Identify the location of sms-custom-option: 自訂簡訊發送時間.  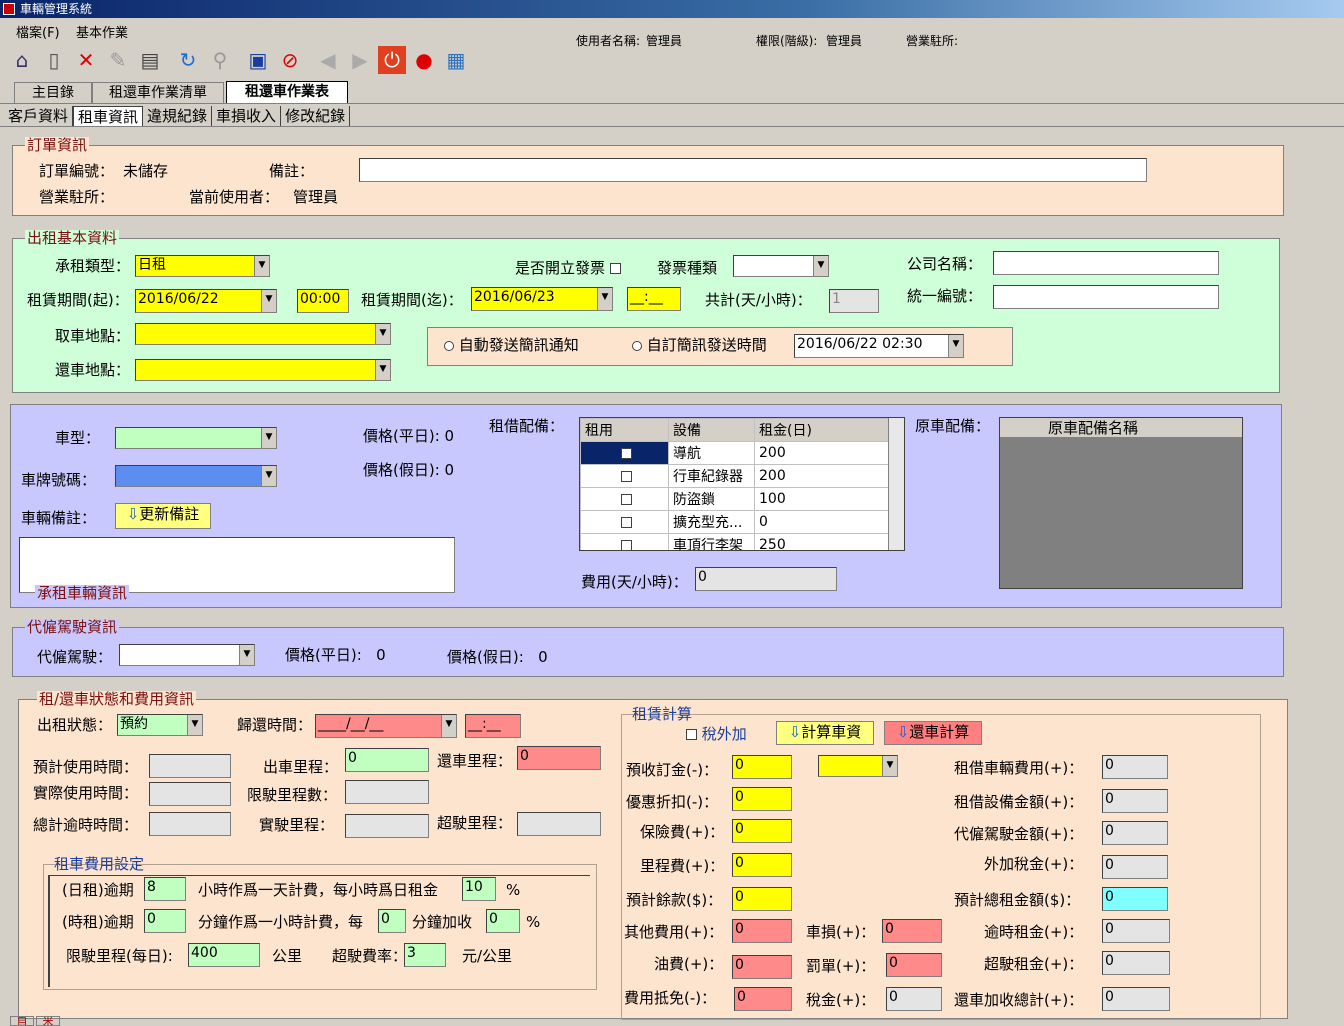
(699, 345).